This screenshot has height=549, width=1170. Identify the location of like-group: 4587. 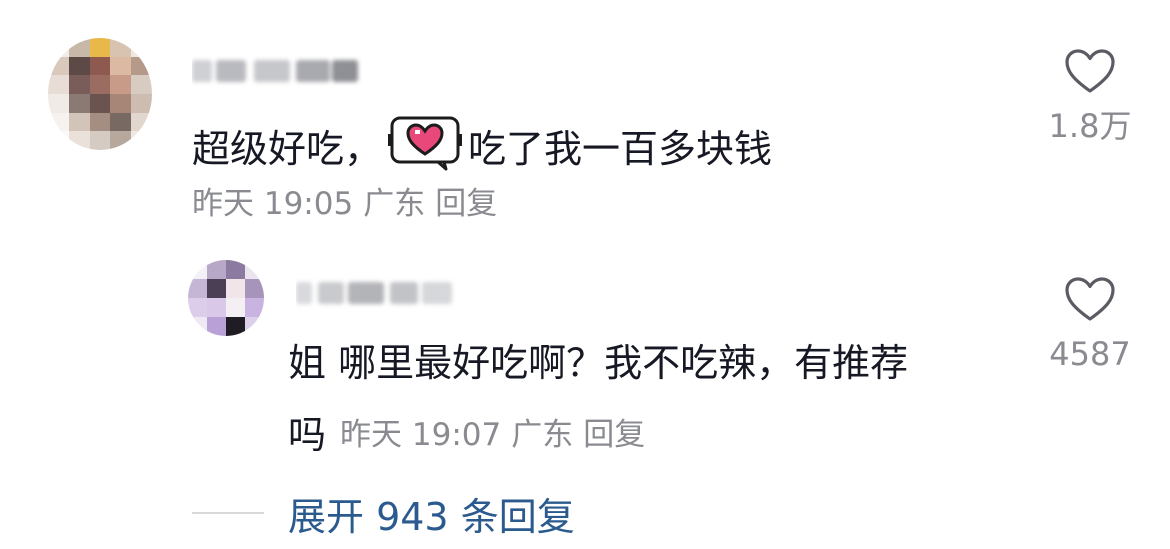
(1090, 325).